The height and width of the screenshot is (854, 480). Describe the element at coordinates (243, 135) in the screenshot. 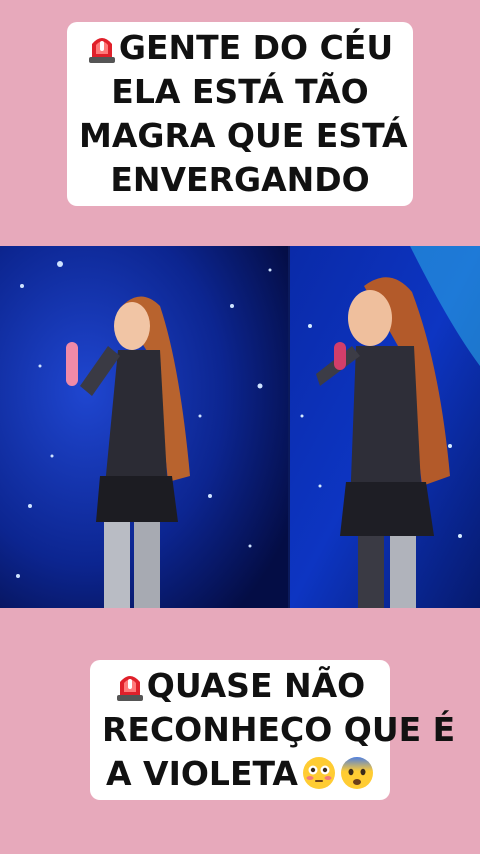

I see `top-caption-line-3: MAGRA QUE ESTÁ` at that location.